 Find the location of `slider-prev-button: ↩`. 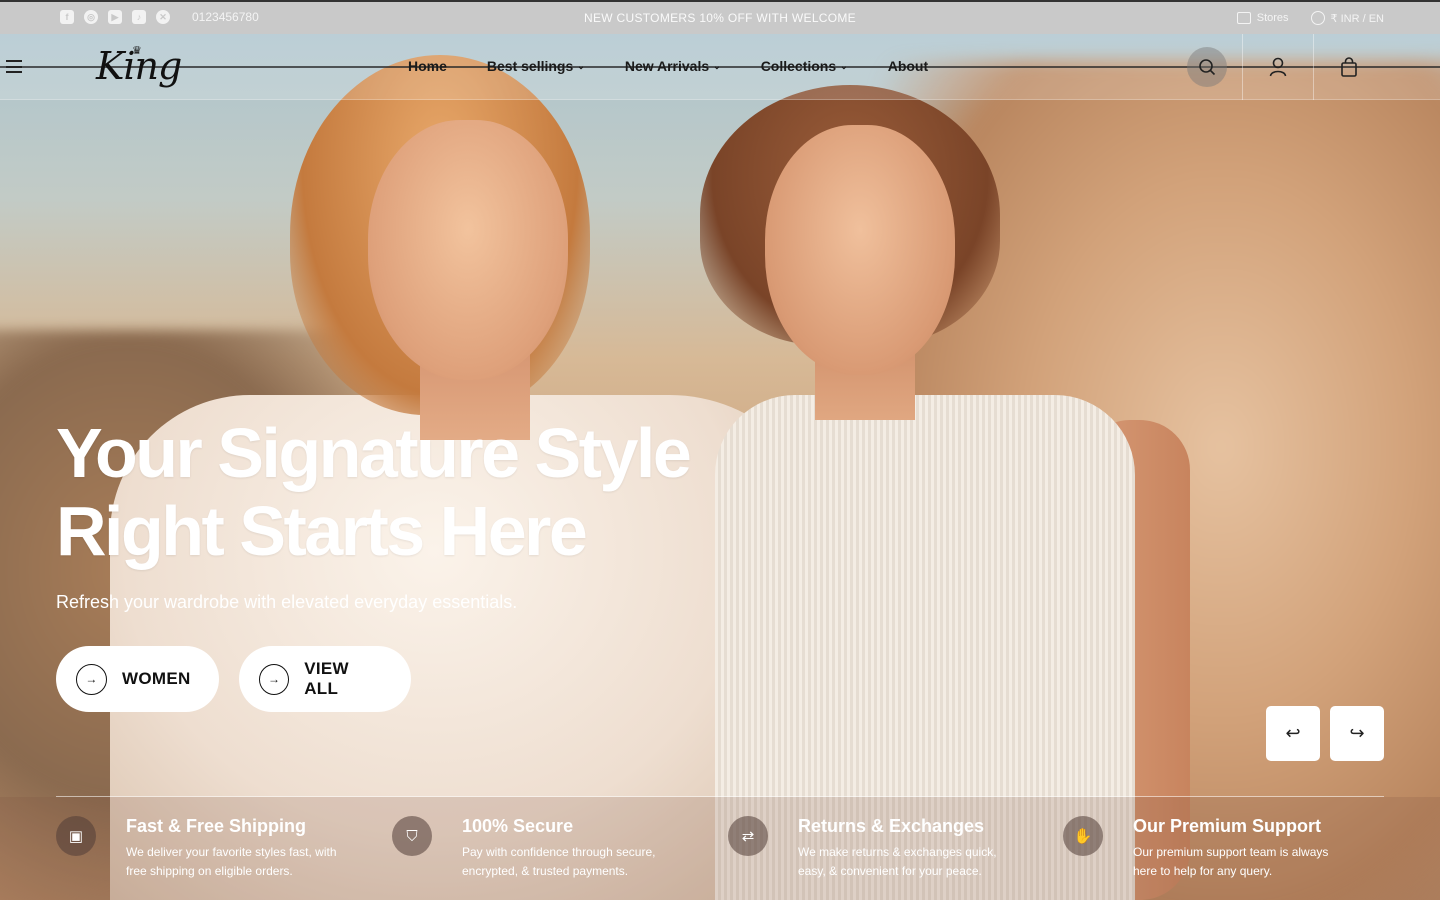

slider-prev-button: ↩ is located at coordinates (1293, 733).